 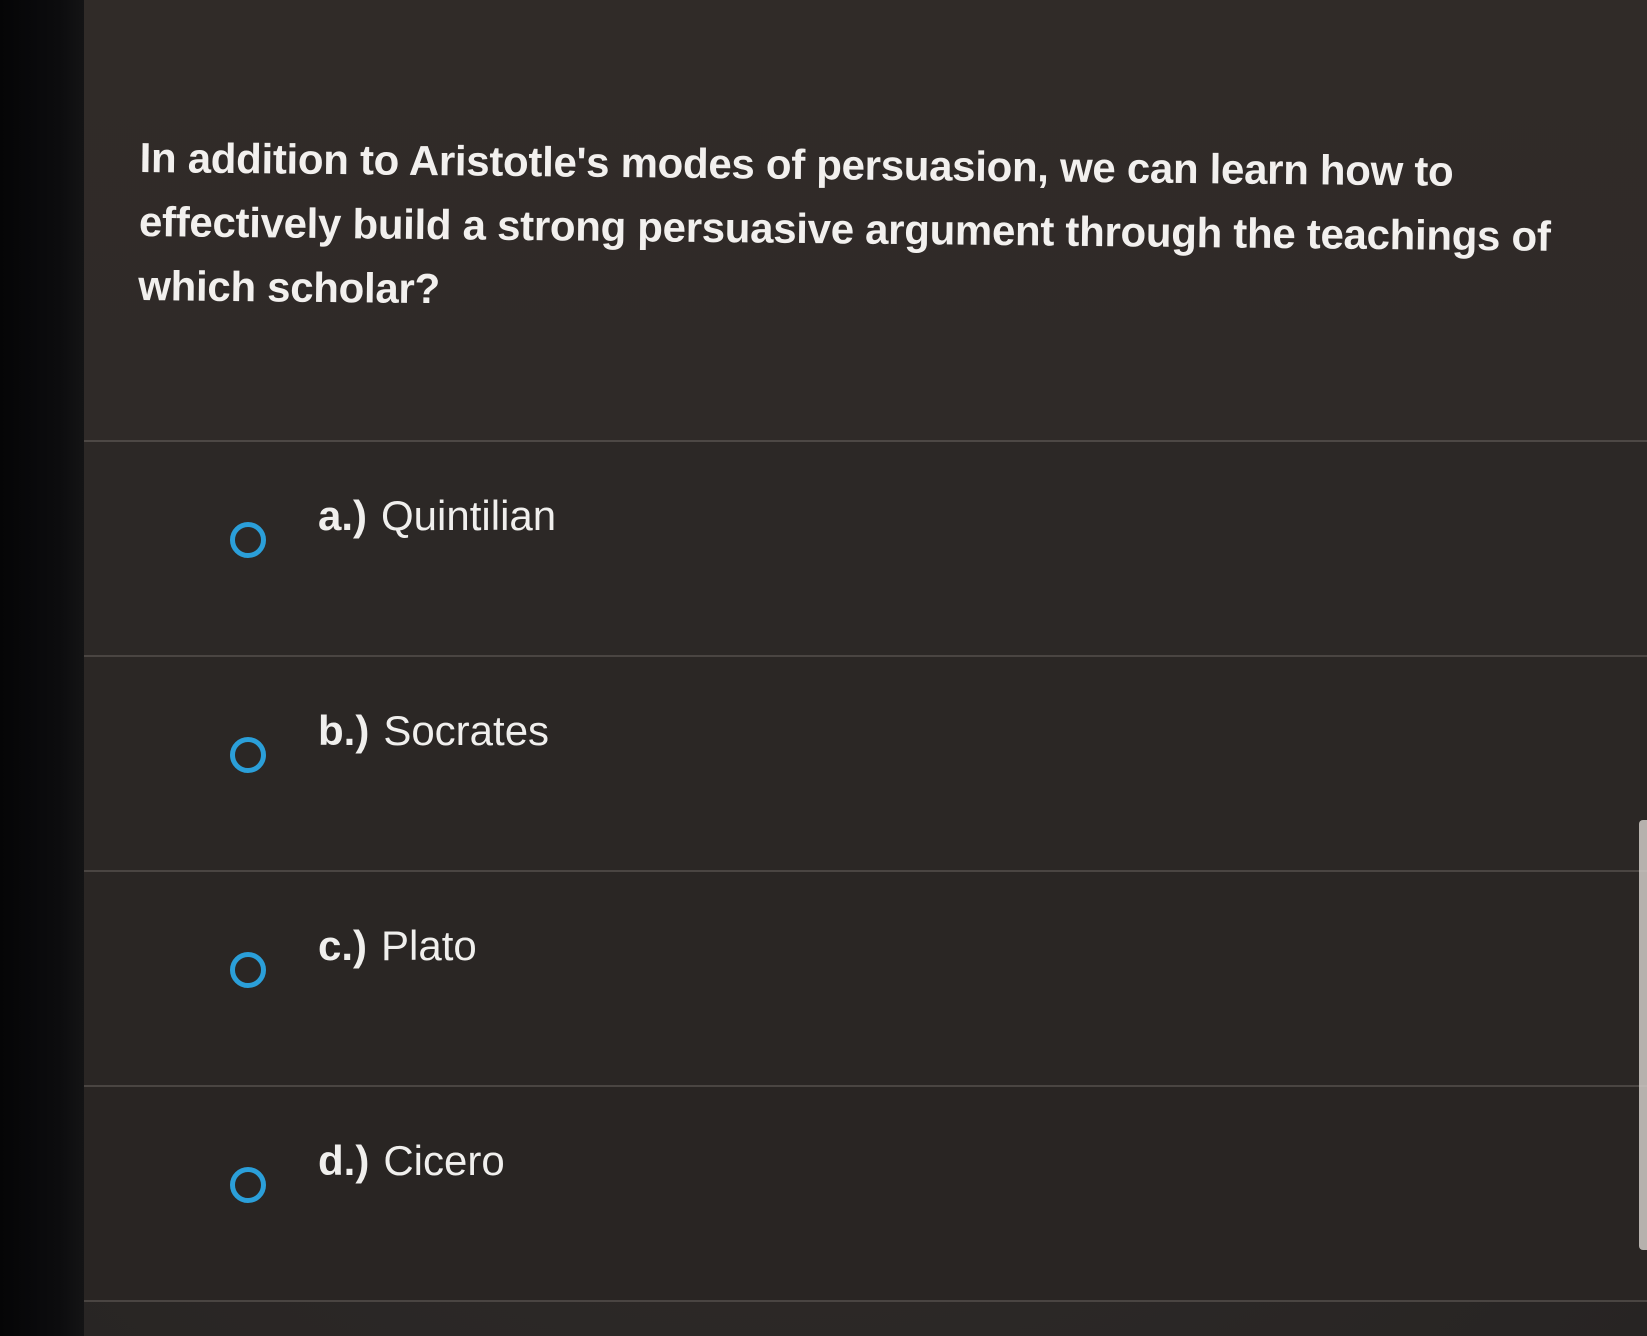 What do you see at coordinates (429, 945) in the screenshot?
I see `option-text: Plato` at bounding box center [429, 945].